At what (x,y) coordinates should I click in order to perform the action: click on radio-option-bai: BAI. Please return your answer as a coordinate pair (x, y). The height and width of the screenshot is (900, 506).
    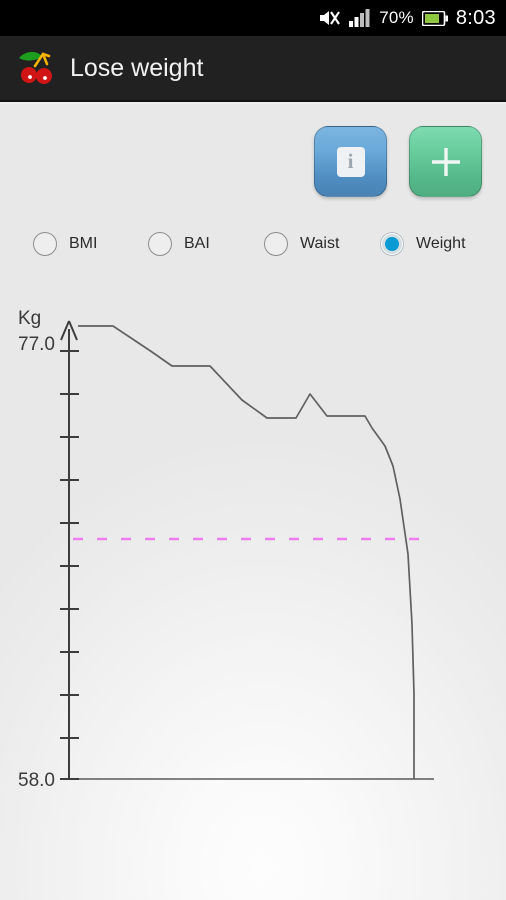
    Looking at the image, I should click on (179, 244).